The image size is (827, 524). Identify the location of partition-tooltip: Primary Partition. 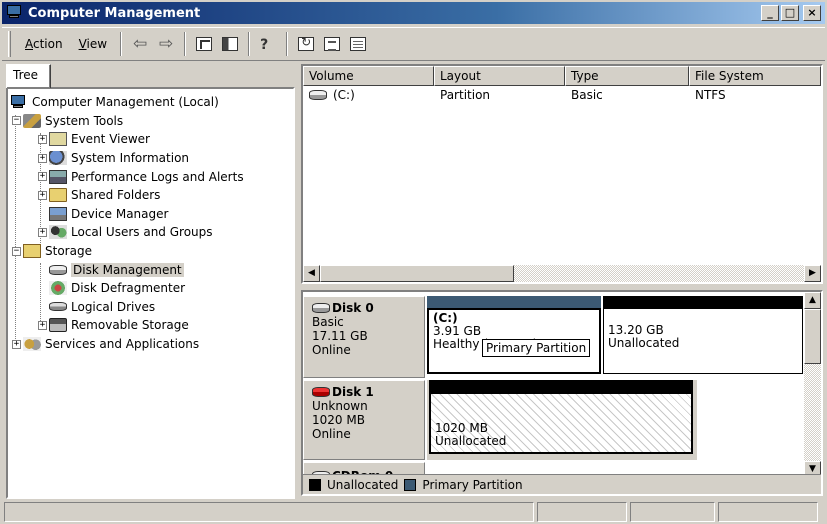
(536, 348).